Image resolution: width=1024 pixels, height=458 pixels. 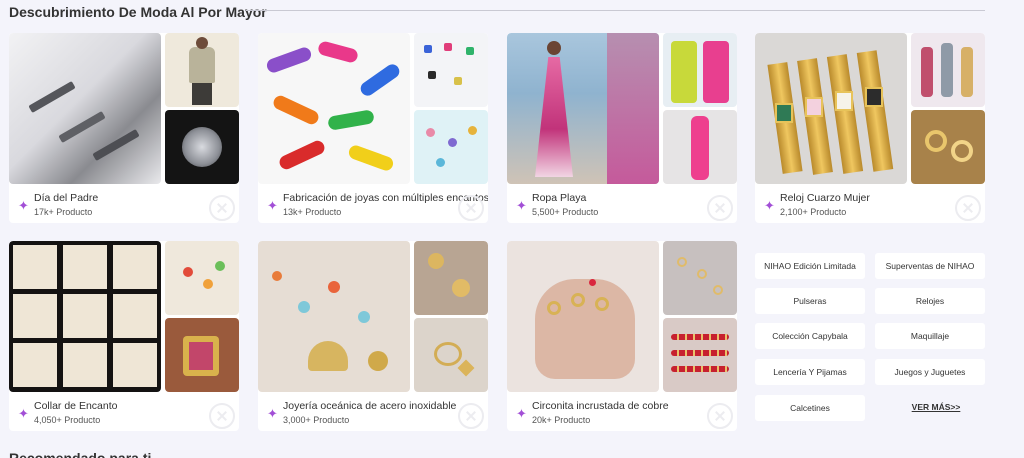 What do you see at coordinates (67, 420) in the screenshot?
I see `product-count: 4,050+ Producto` at bounding box center [67, 420].